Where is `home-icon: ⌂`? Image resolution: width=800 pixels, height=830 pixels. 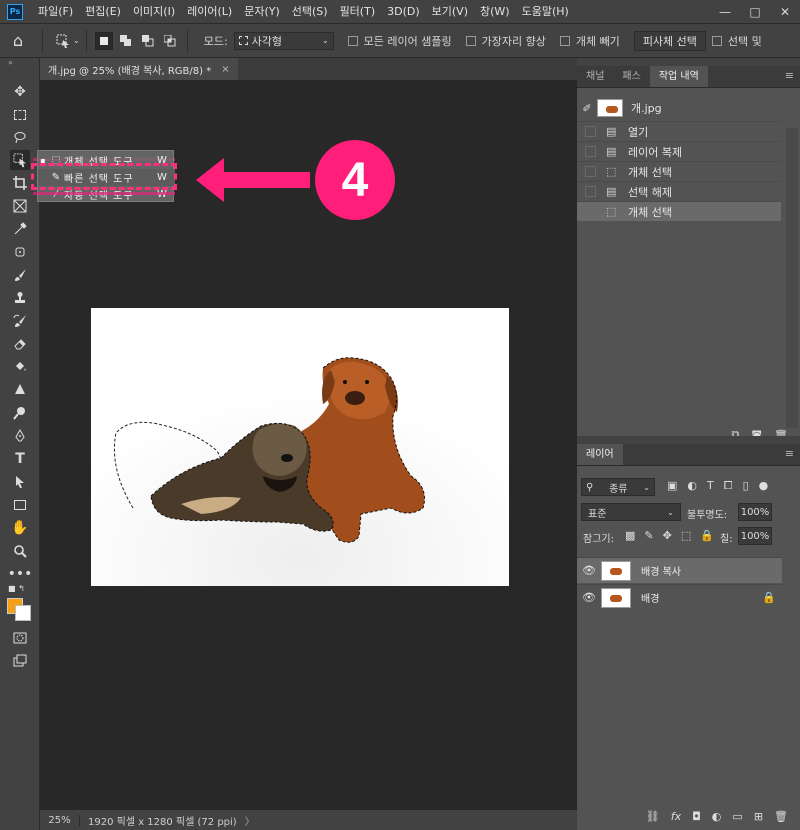 home-icon: ⌂ is located at coordinates (18, 40).